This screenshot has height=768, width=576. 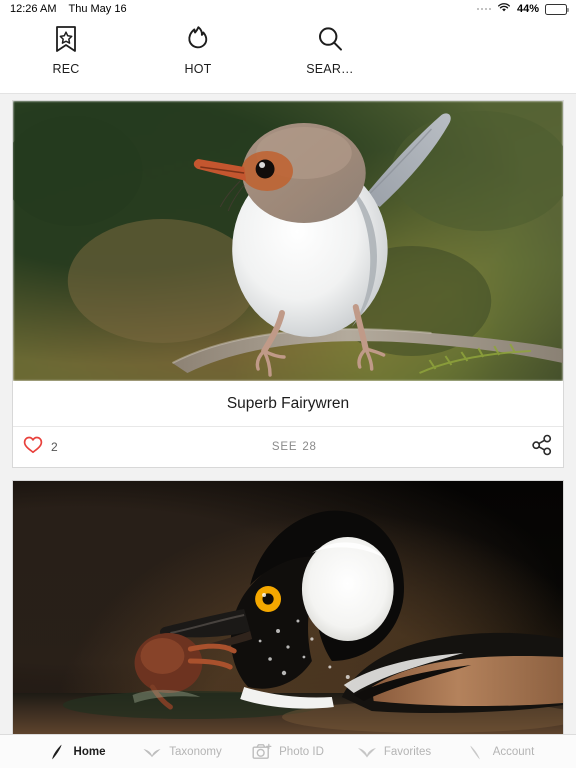 I want to click on tab-label-account: Account, so click(x=513, y=751).